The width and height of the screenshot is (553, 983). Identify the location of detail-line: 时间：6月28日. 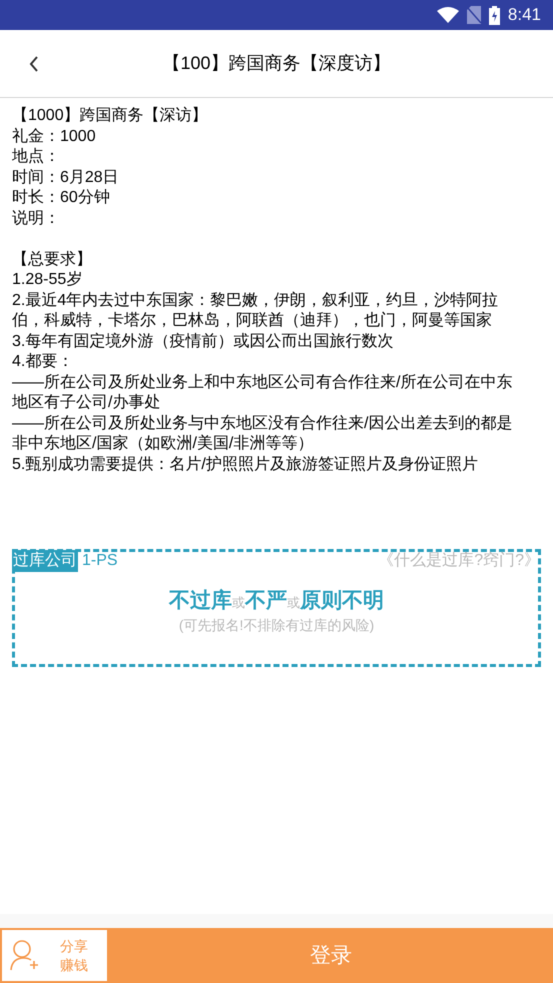
(66, 178).